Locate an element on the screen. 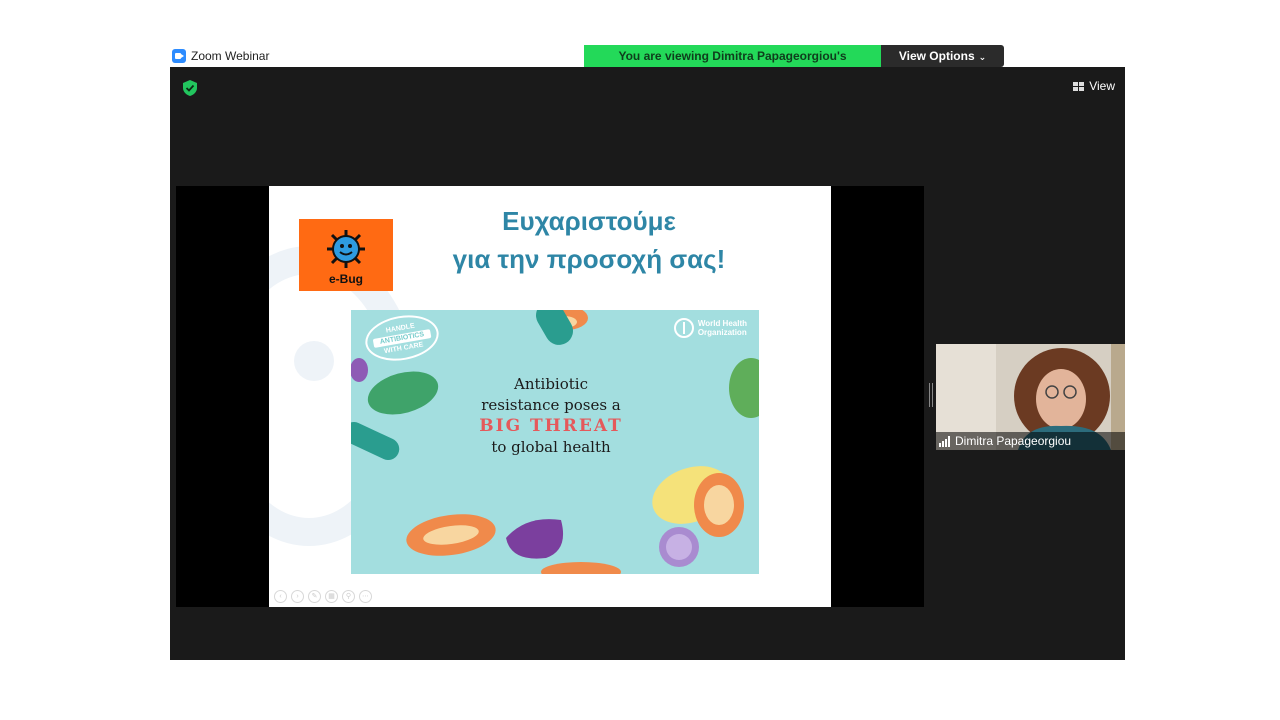  poster-line-2: resistance poses a is located at coordinates (551, 405).